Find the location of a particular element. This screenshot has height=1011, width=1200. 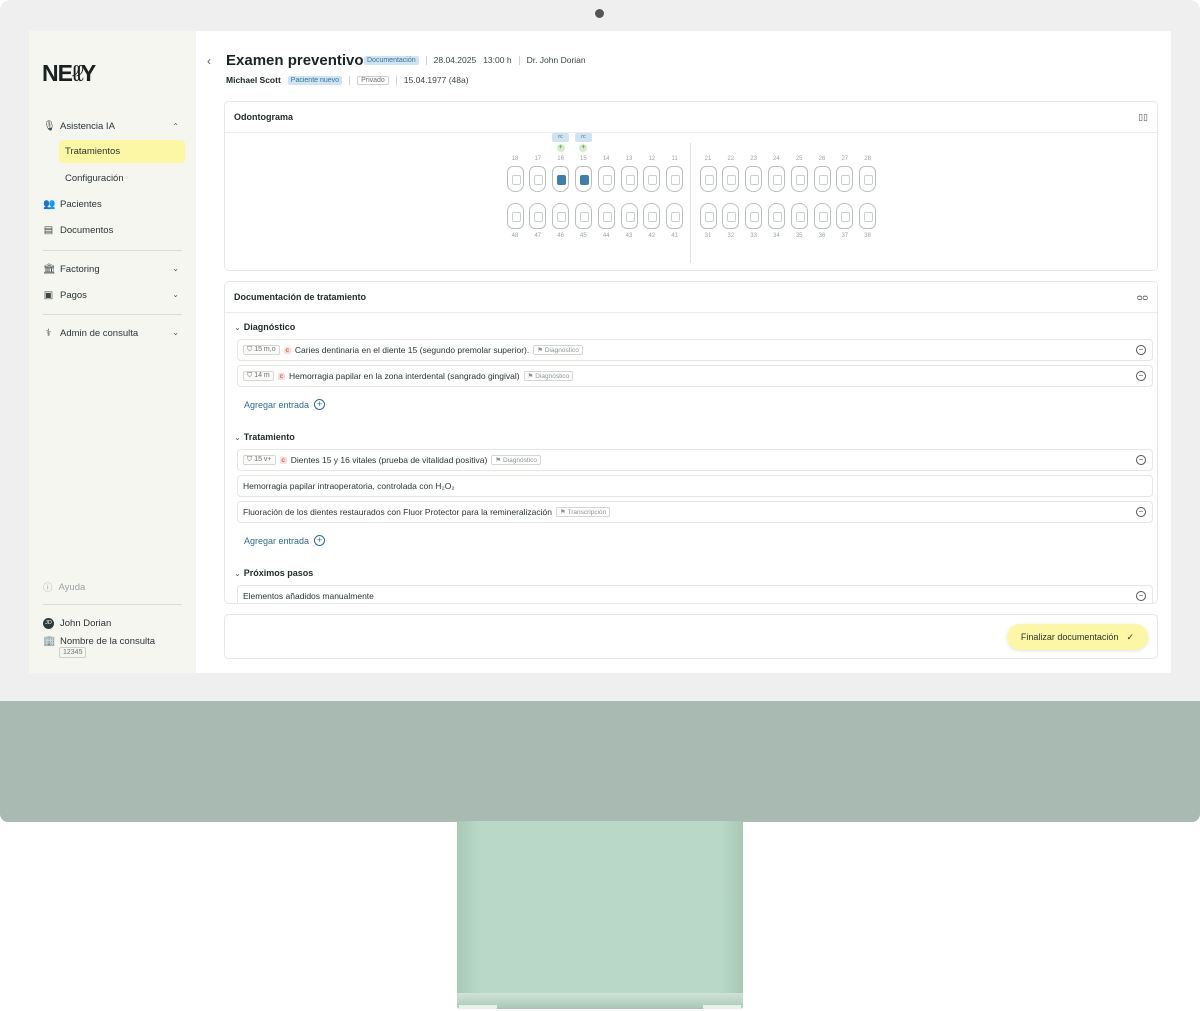

user-profile: JD John Dorian is located at coordinates (77, 623).